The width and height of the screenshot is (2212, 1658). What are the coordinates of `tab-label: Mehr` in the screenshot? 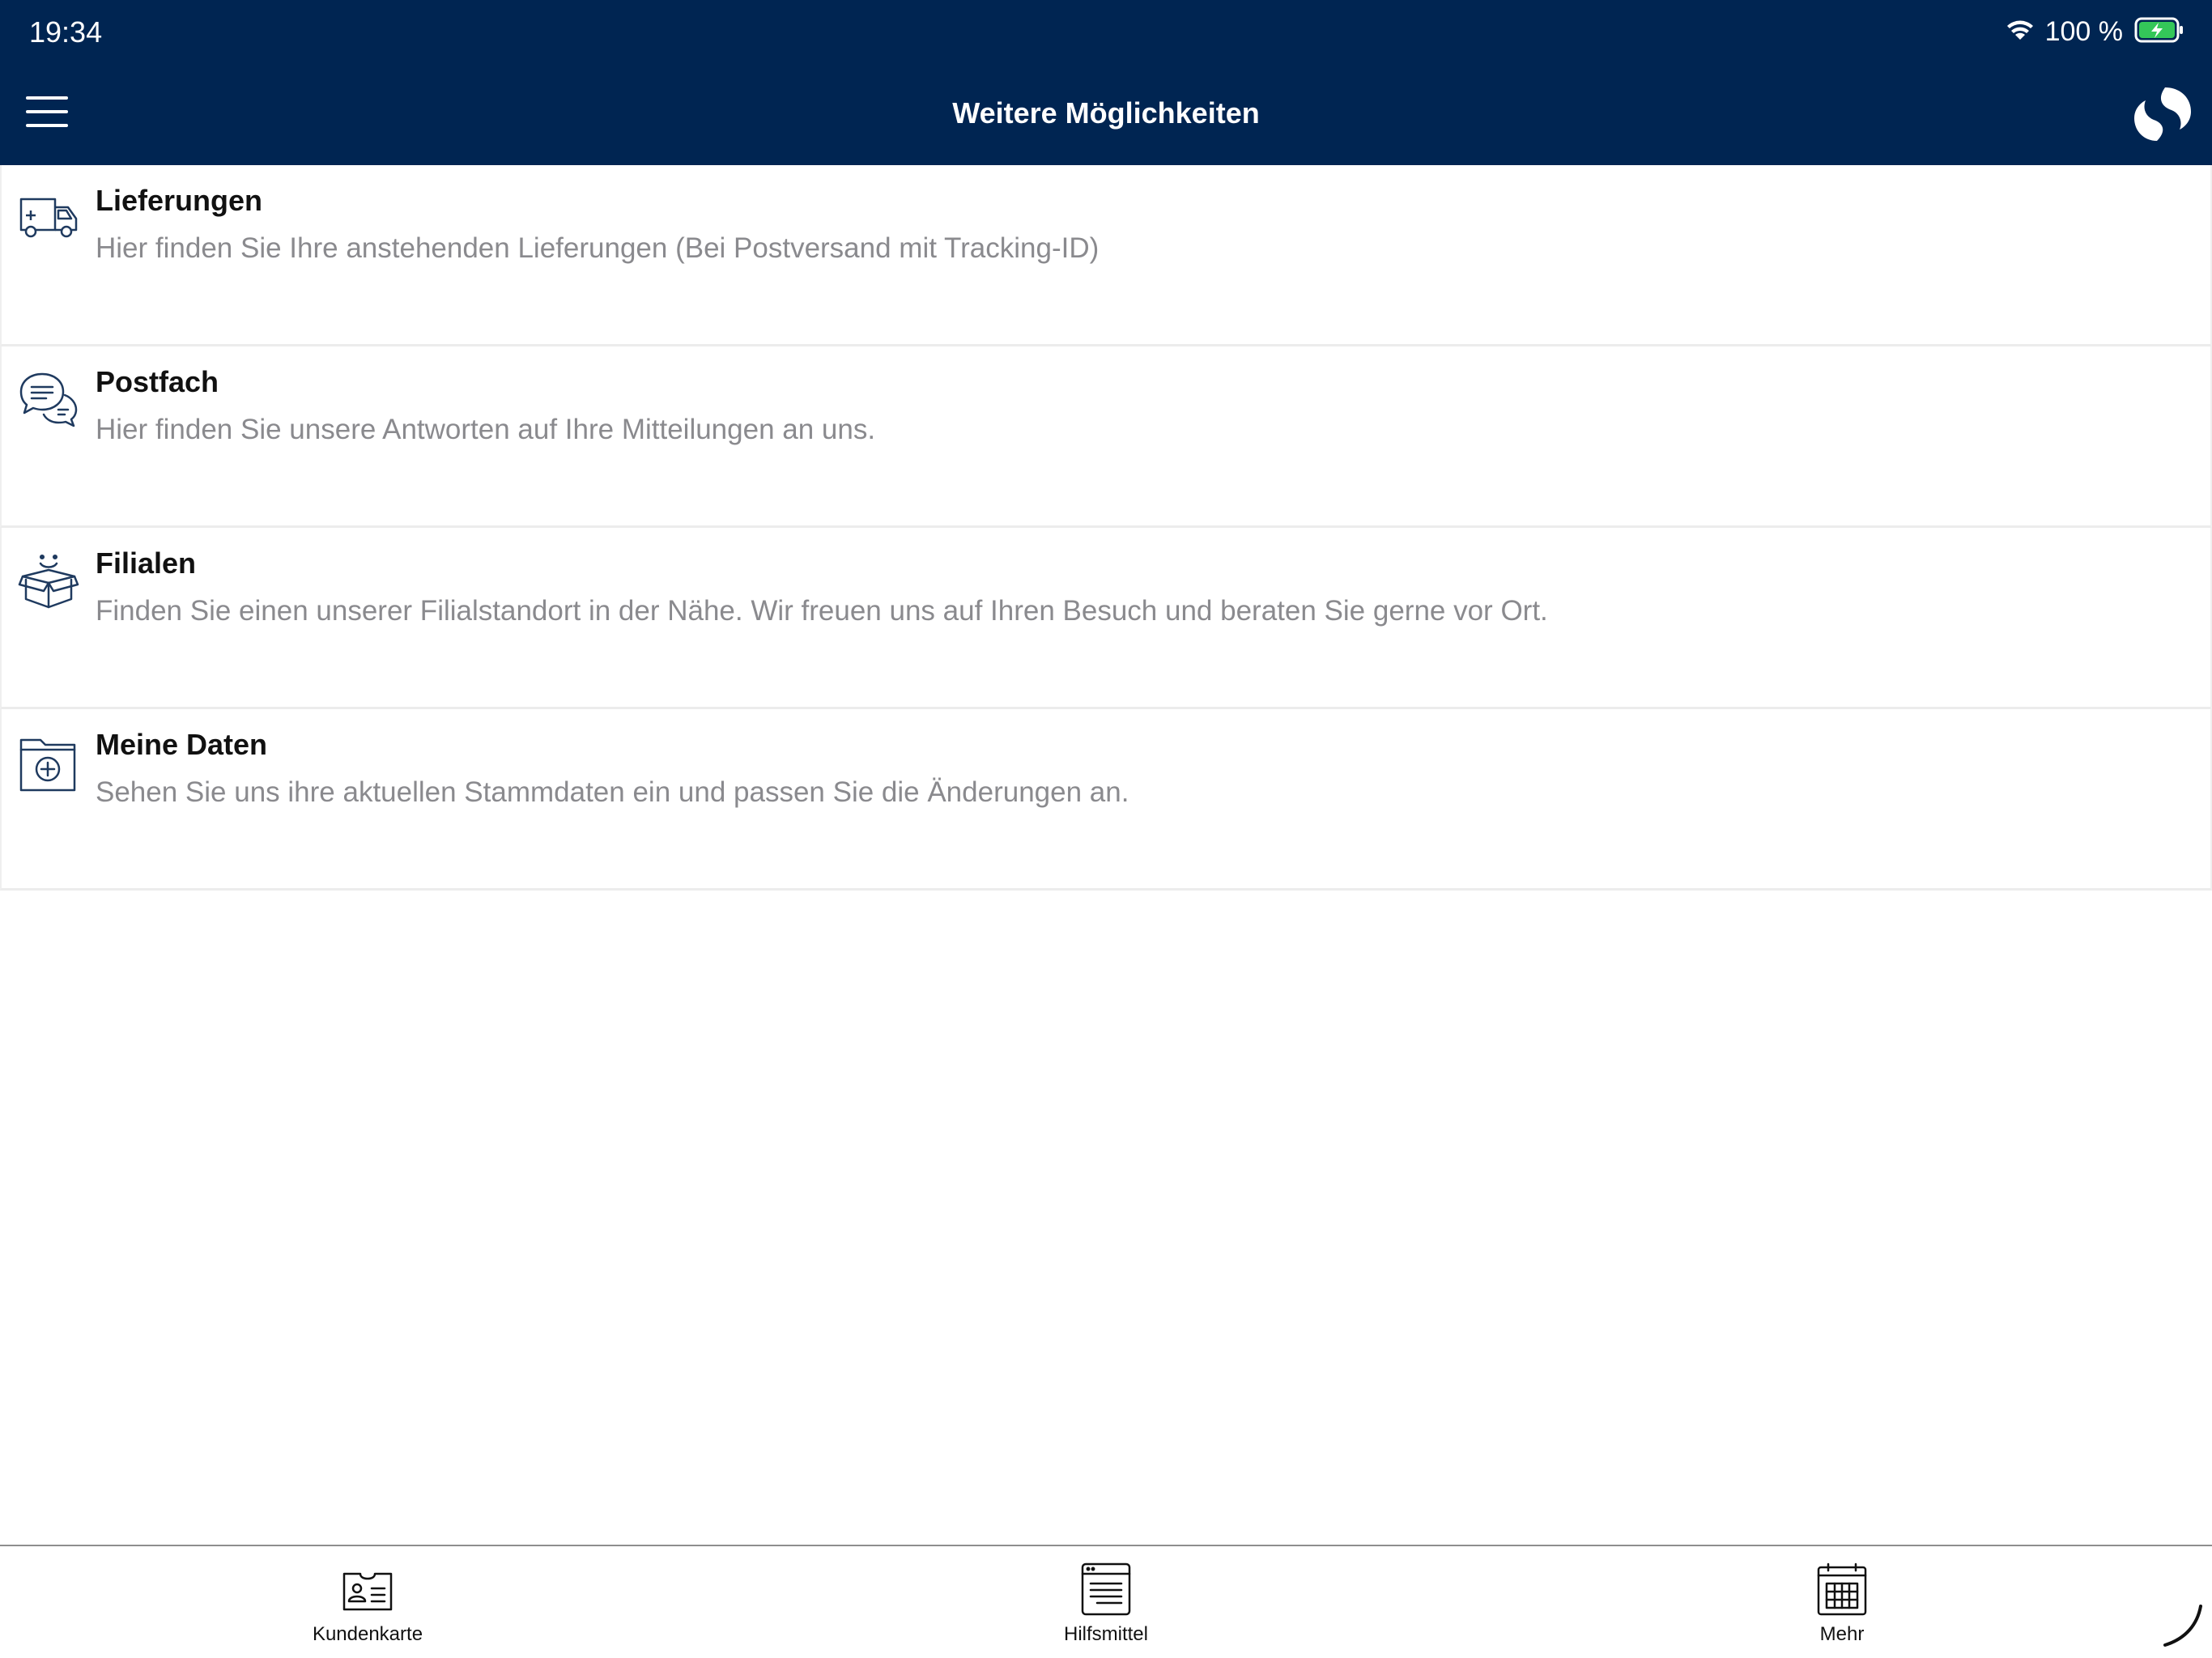 It's located at (1842, 1634).